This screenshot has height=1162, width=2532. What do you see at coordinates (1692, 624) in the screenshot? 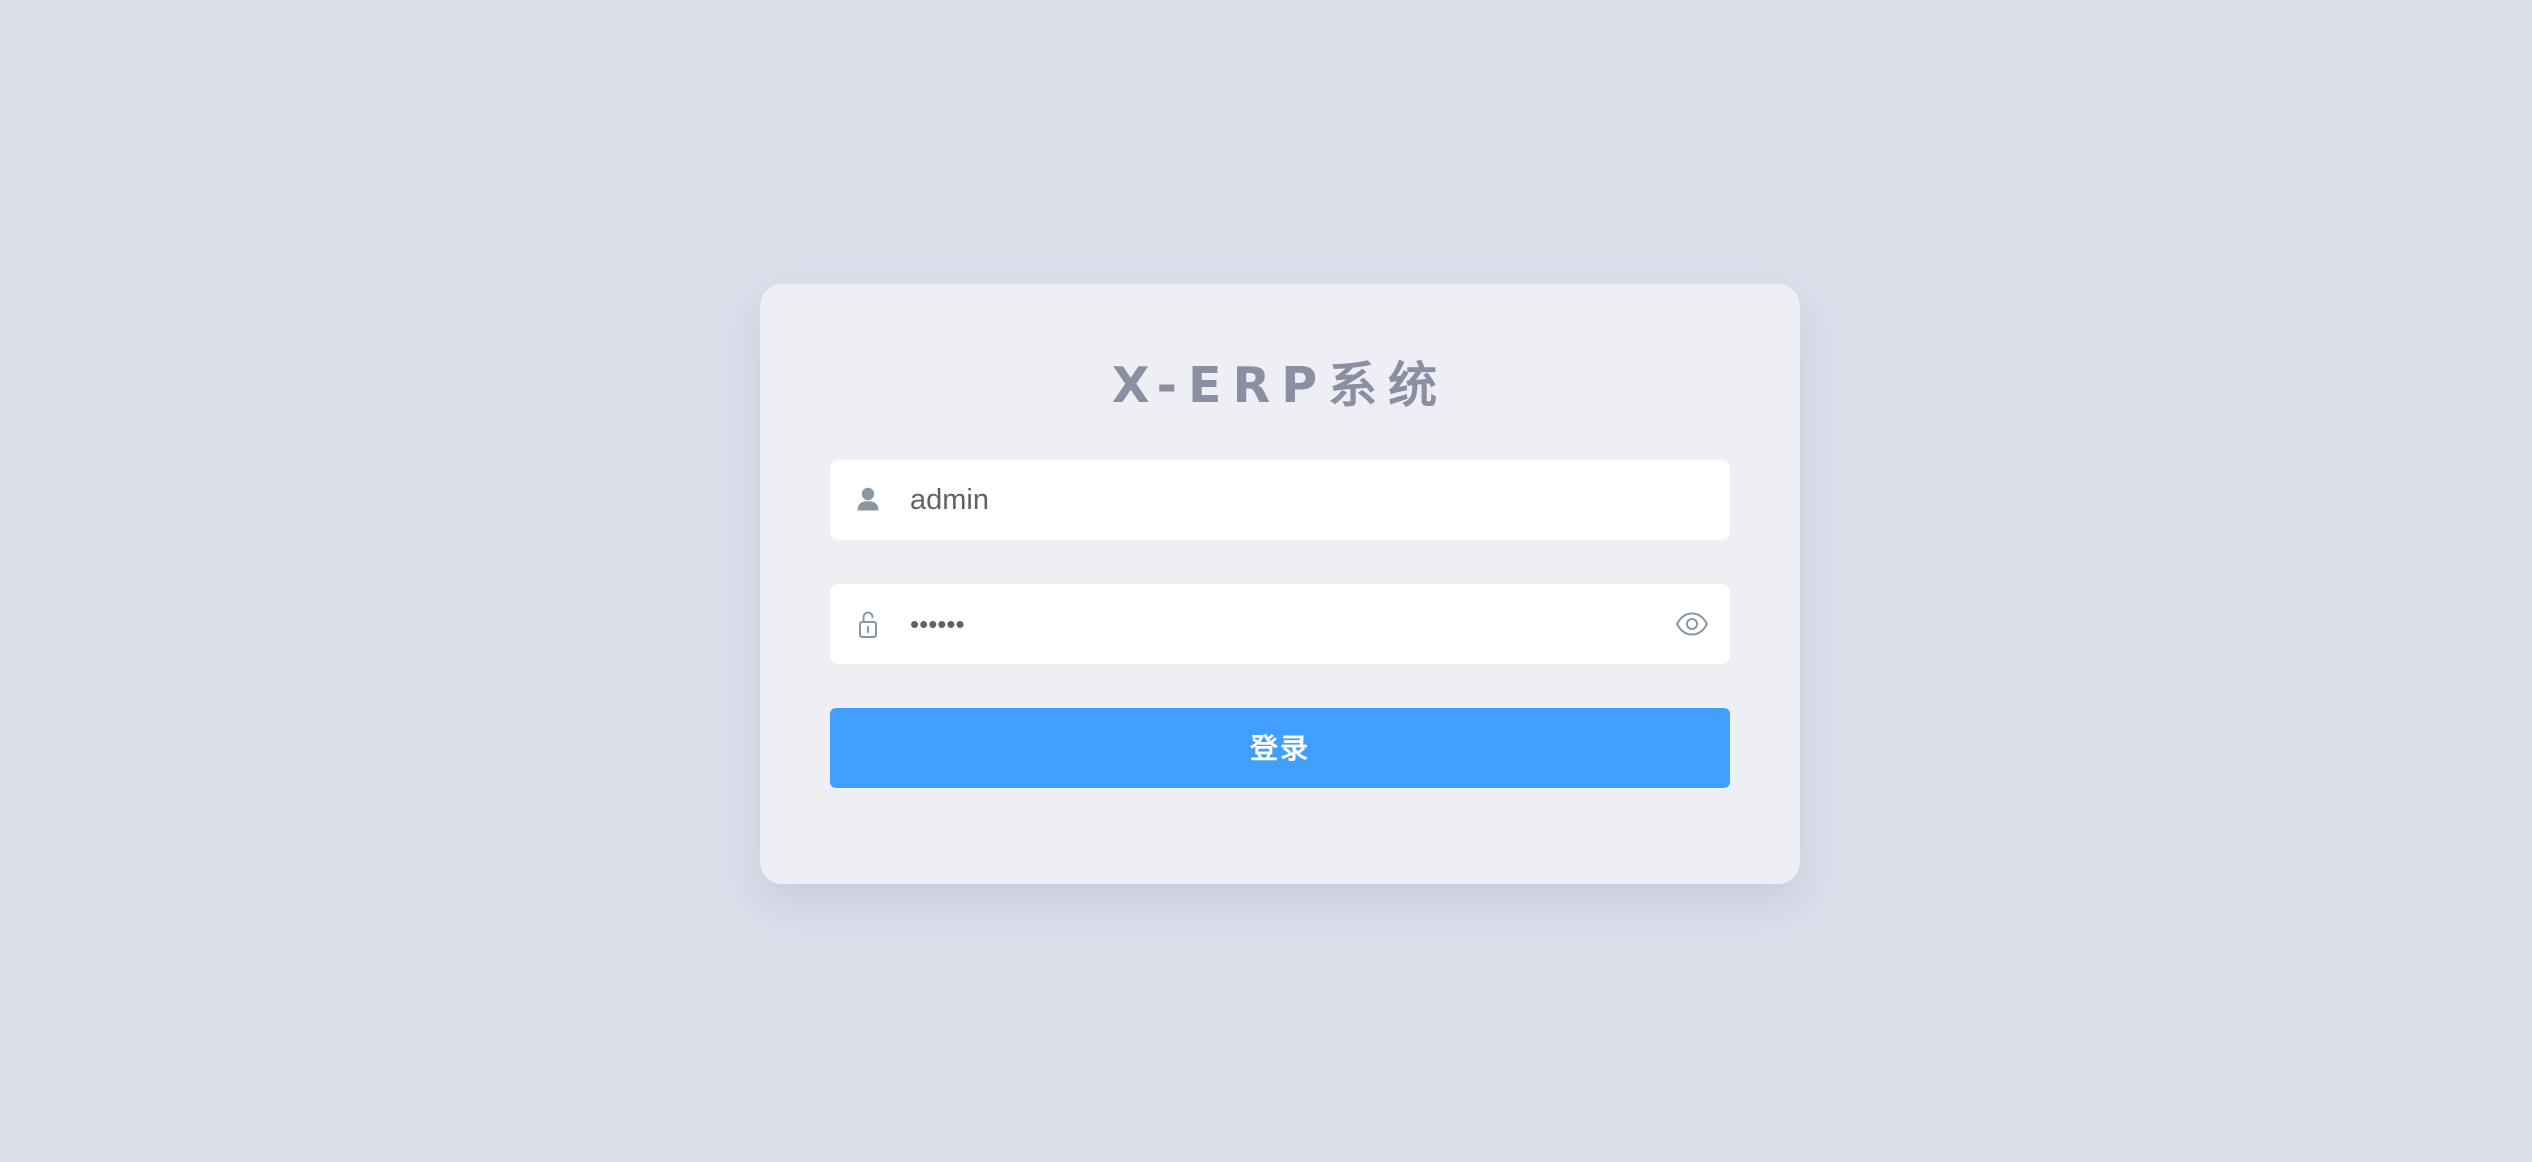
I see `eye-icon` at bounding box center [1692, 624].